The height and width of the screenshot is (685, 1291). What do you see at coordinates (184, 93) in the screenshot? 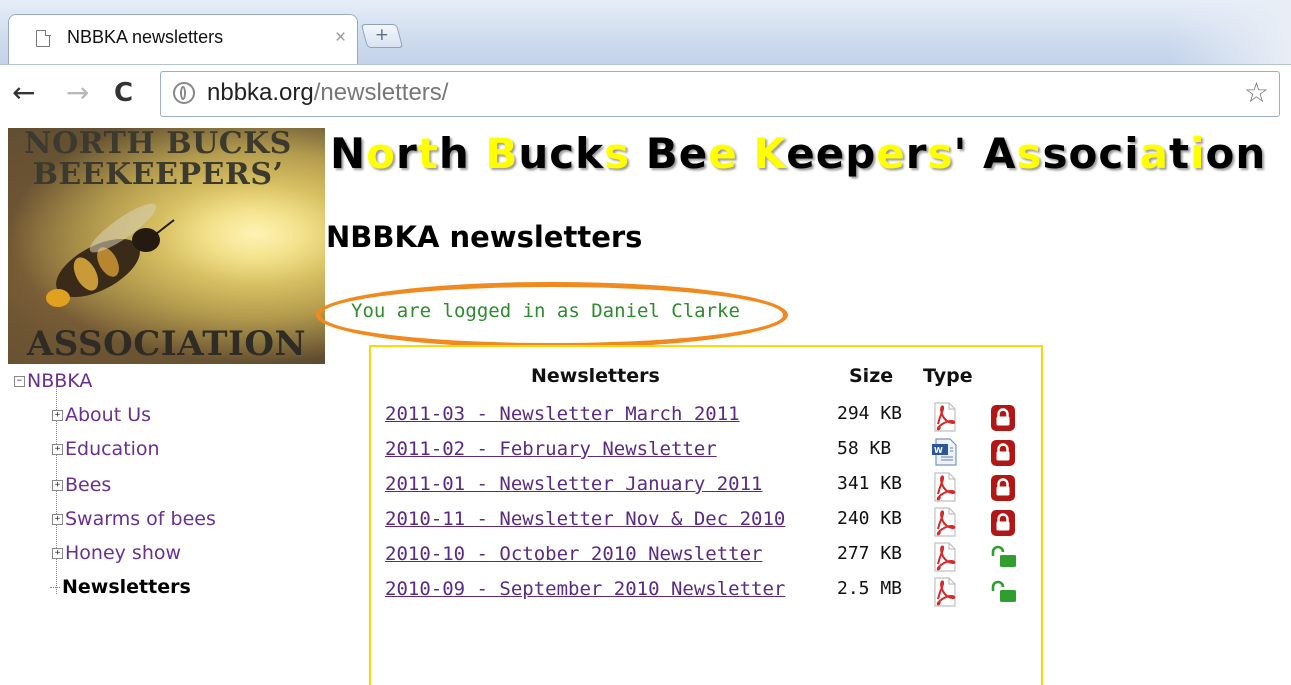
I see `globe-icon` at bounding box center [184, 93].